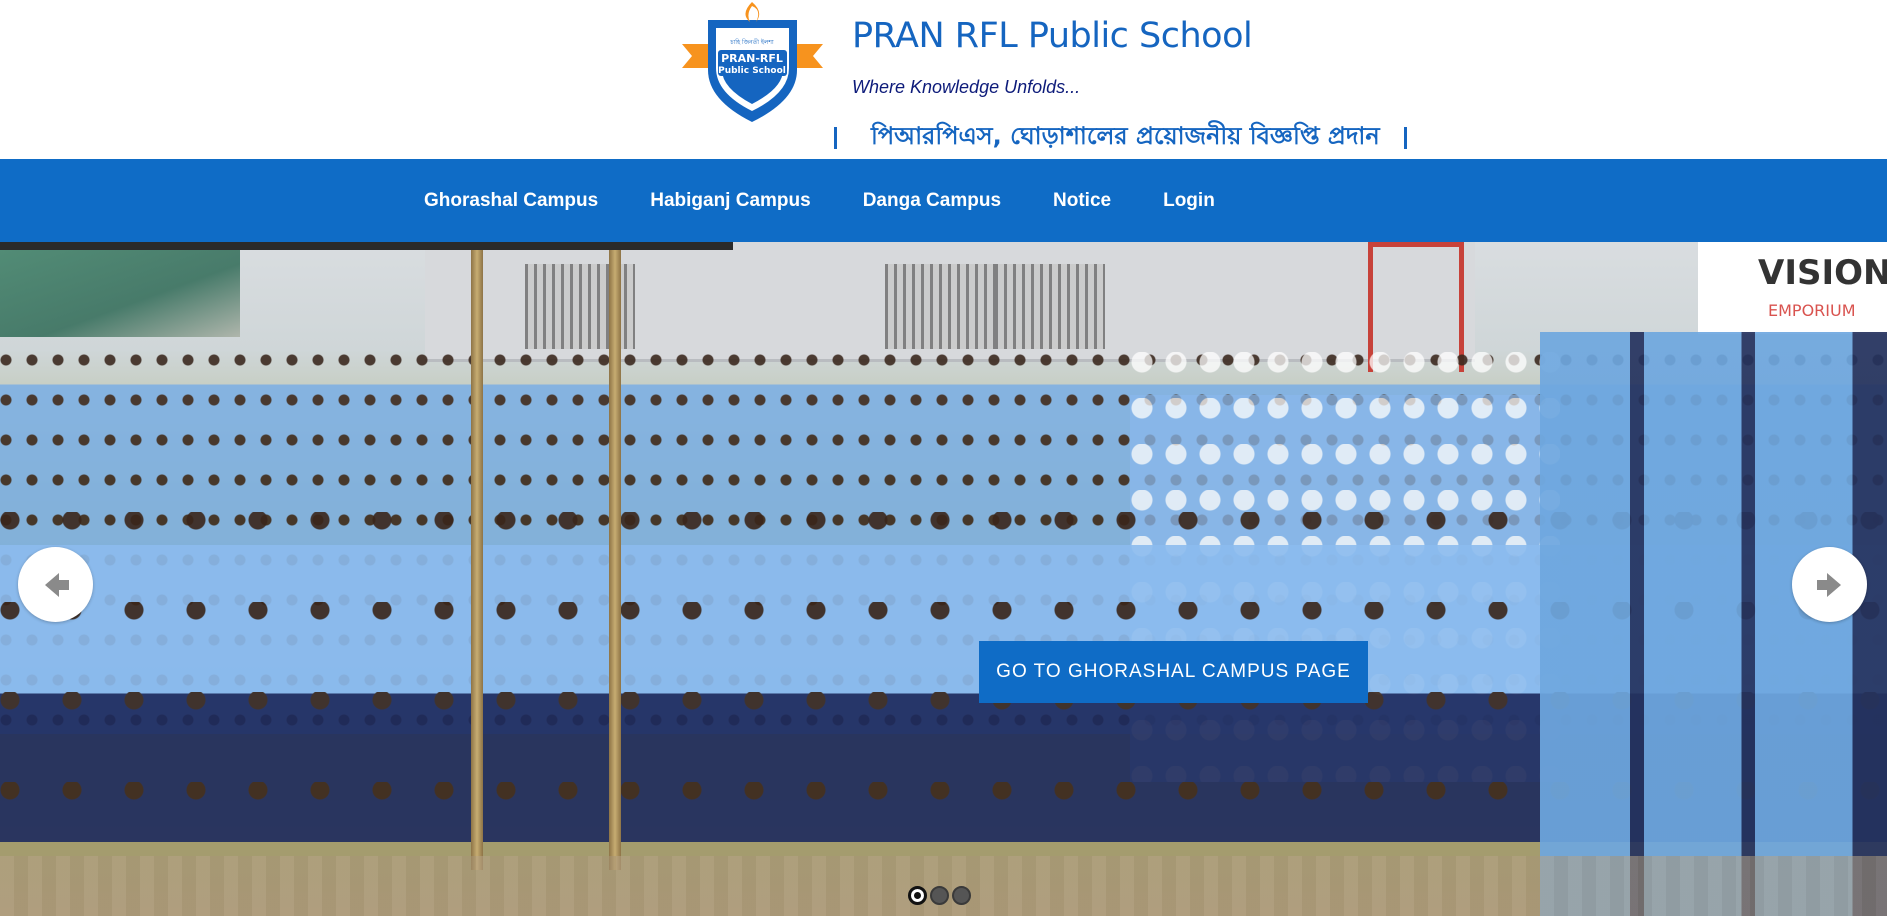 The height and width of the screenshot is (916, 1887). Describe the element at coordinates (835, 138) in the screenshot. I see `marquee-divider-left` at that location.